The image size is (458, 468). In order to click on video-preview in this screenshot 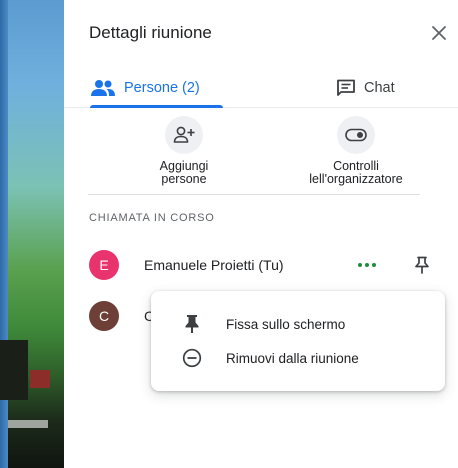, I will do `click(32, 234)`.